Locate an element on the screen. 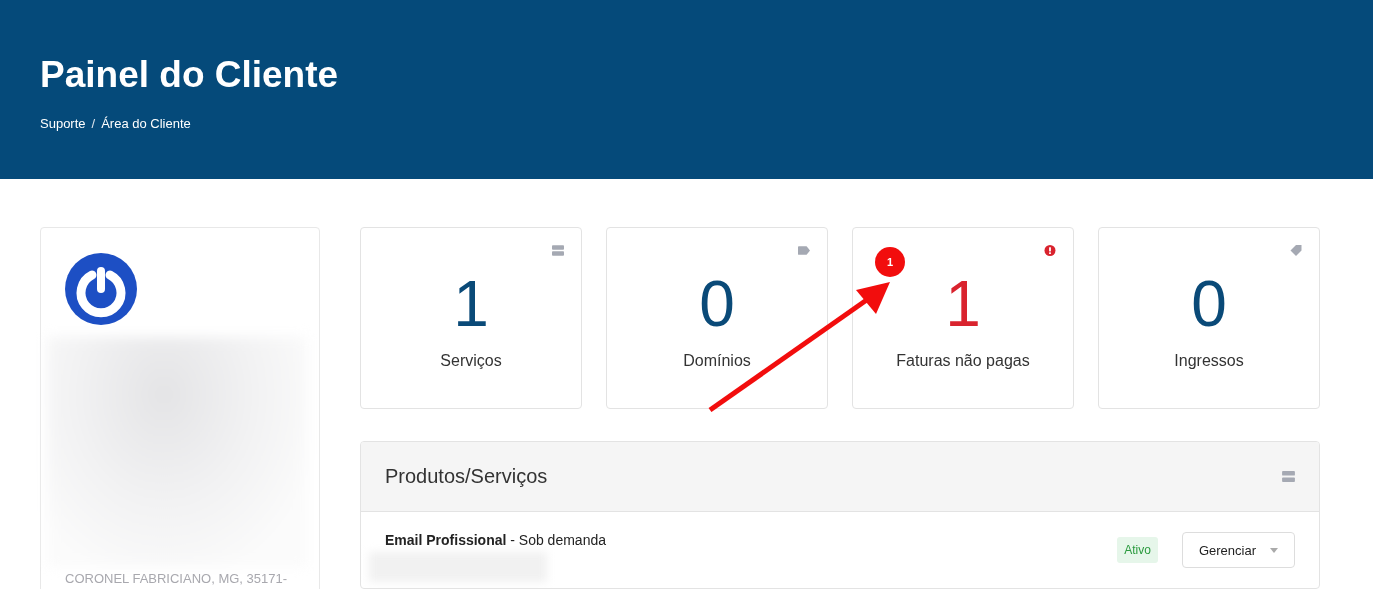 Image resolution: width=1373 pixels, height=589 pixels. status-label: Ativo is located at coordinates (1137, 550).